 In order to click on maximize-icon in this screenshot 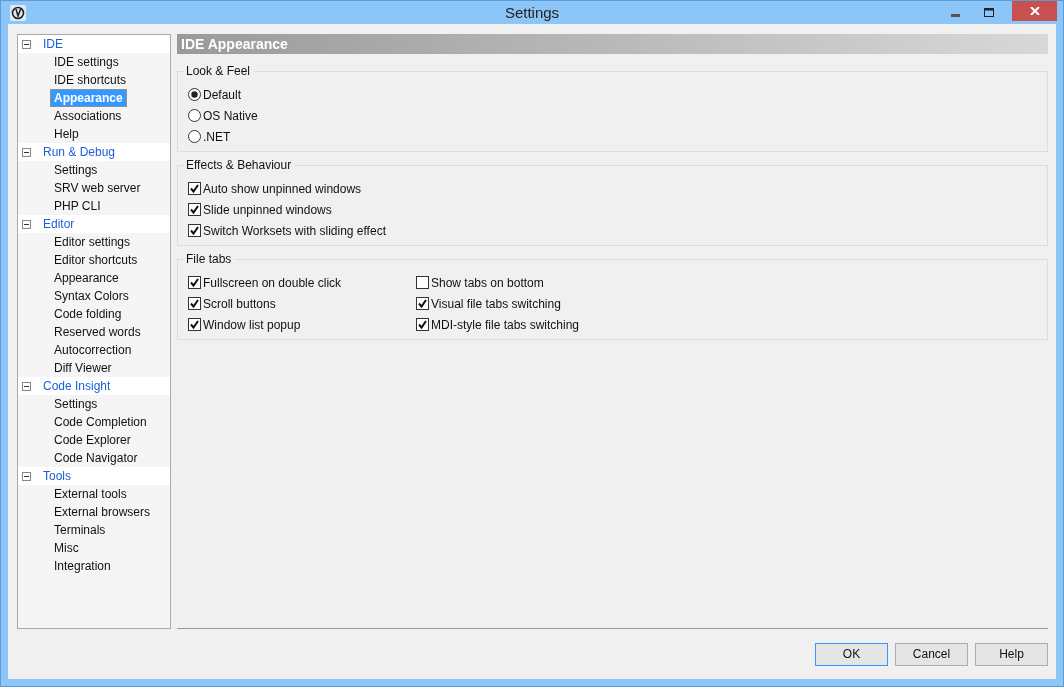, I will do `click(989, 12)`.